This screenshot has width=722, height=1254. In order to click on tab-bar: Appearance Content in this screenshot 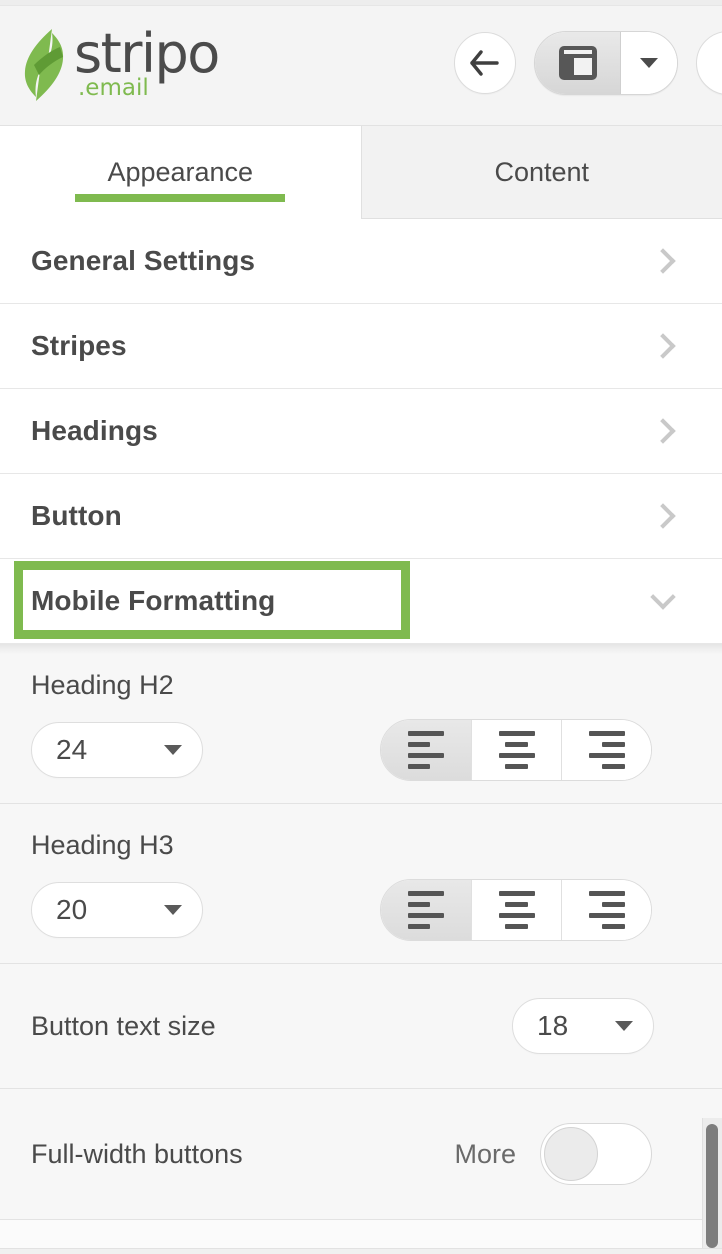, I will do `click(361, 172)`.